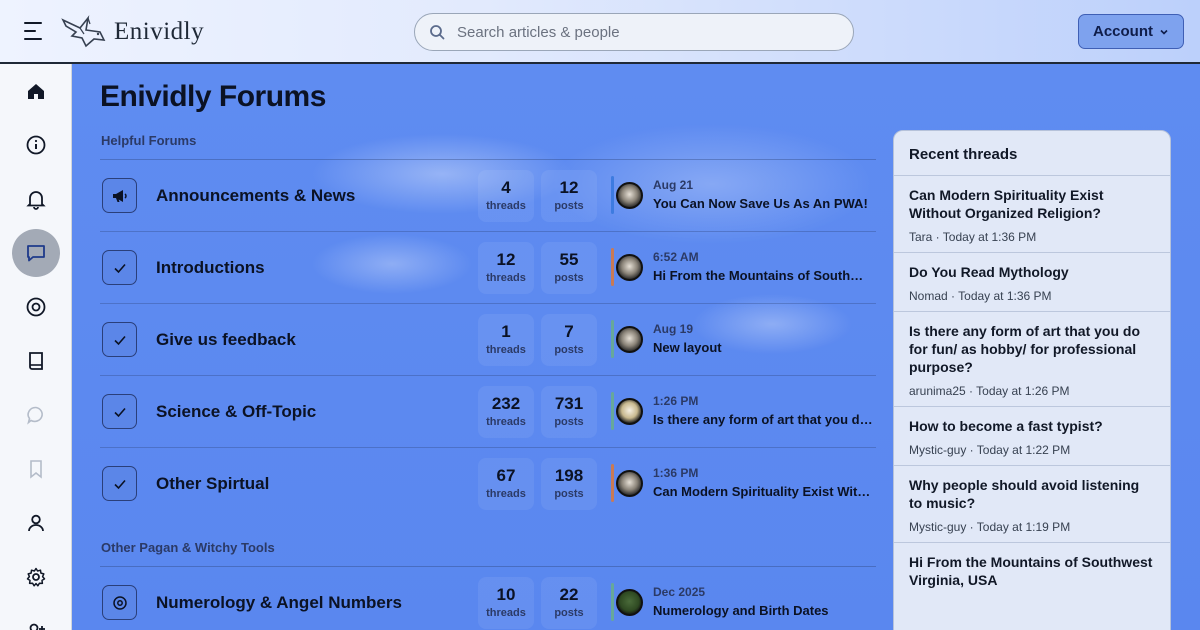  I want to click on search-icon, so click(437, 32).